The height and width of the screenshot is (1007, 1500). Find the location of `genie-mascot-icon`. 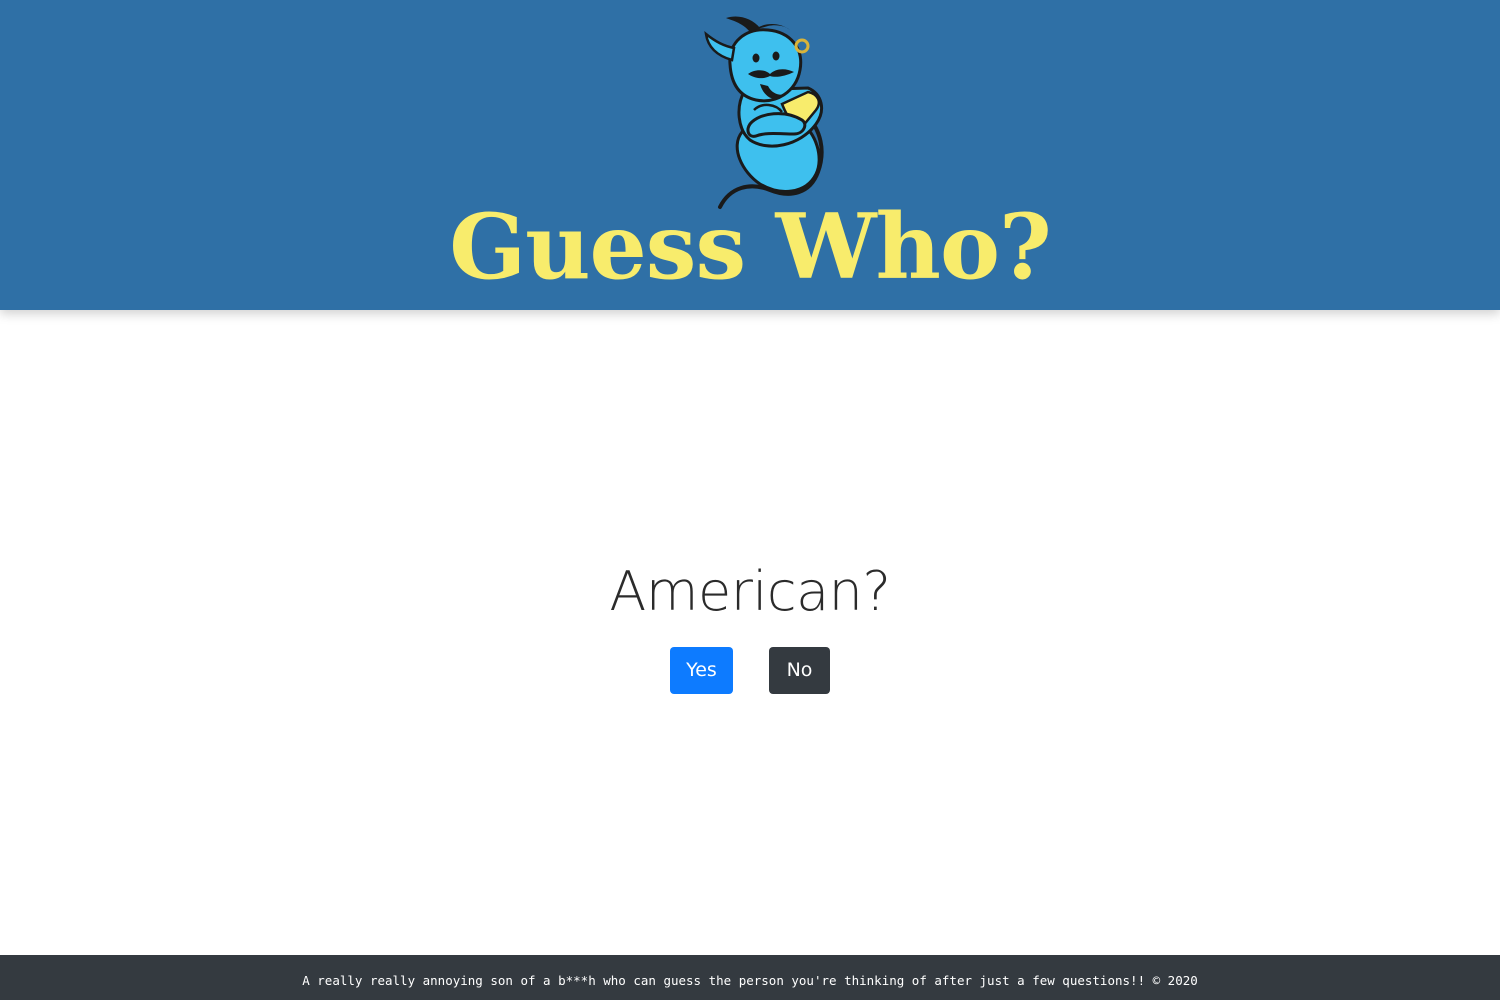

genie-mascot-icon is located at coordinates (764, 112).